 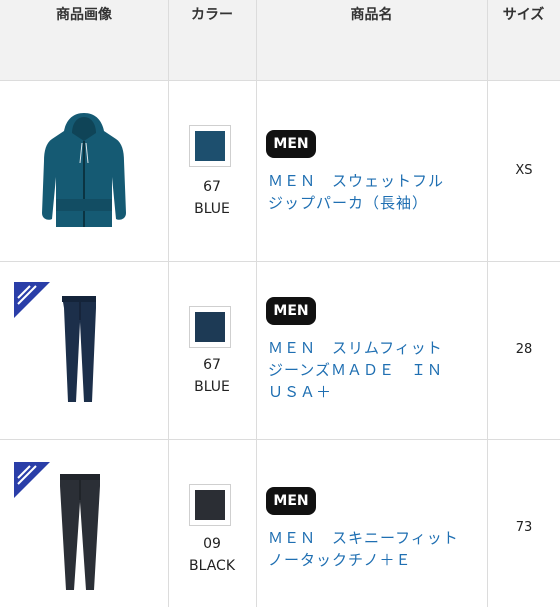 I want to click on product-name-link: ＭＥＮ スリムフィット ジーンズＭＡＤＥ ＩＮ ＵＳＡ＋, so click(x=373, y=370).